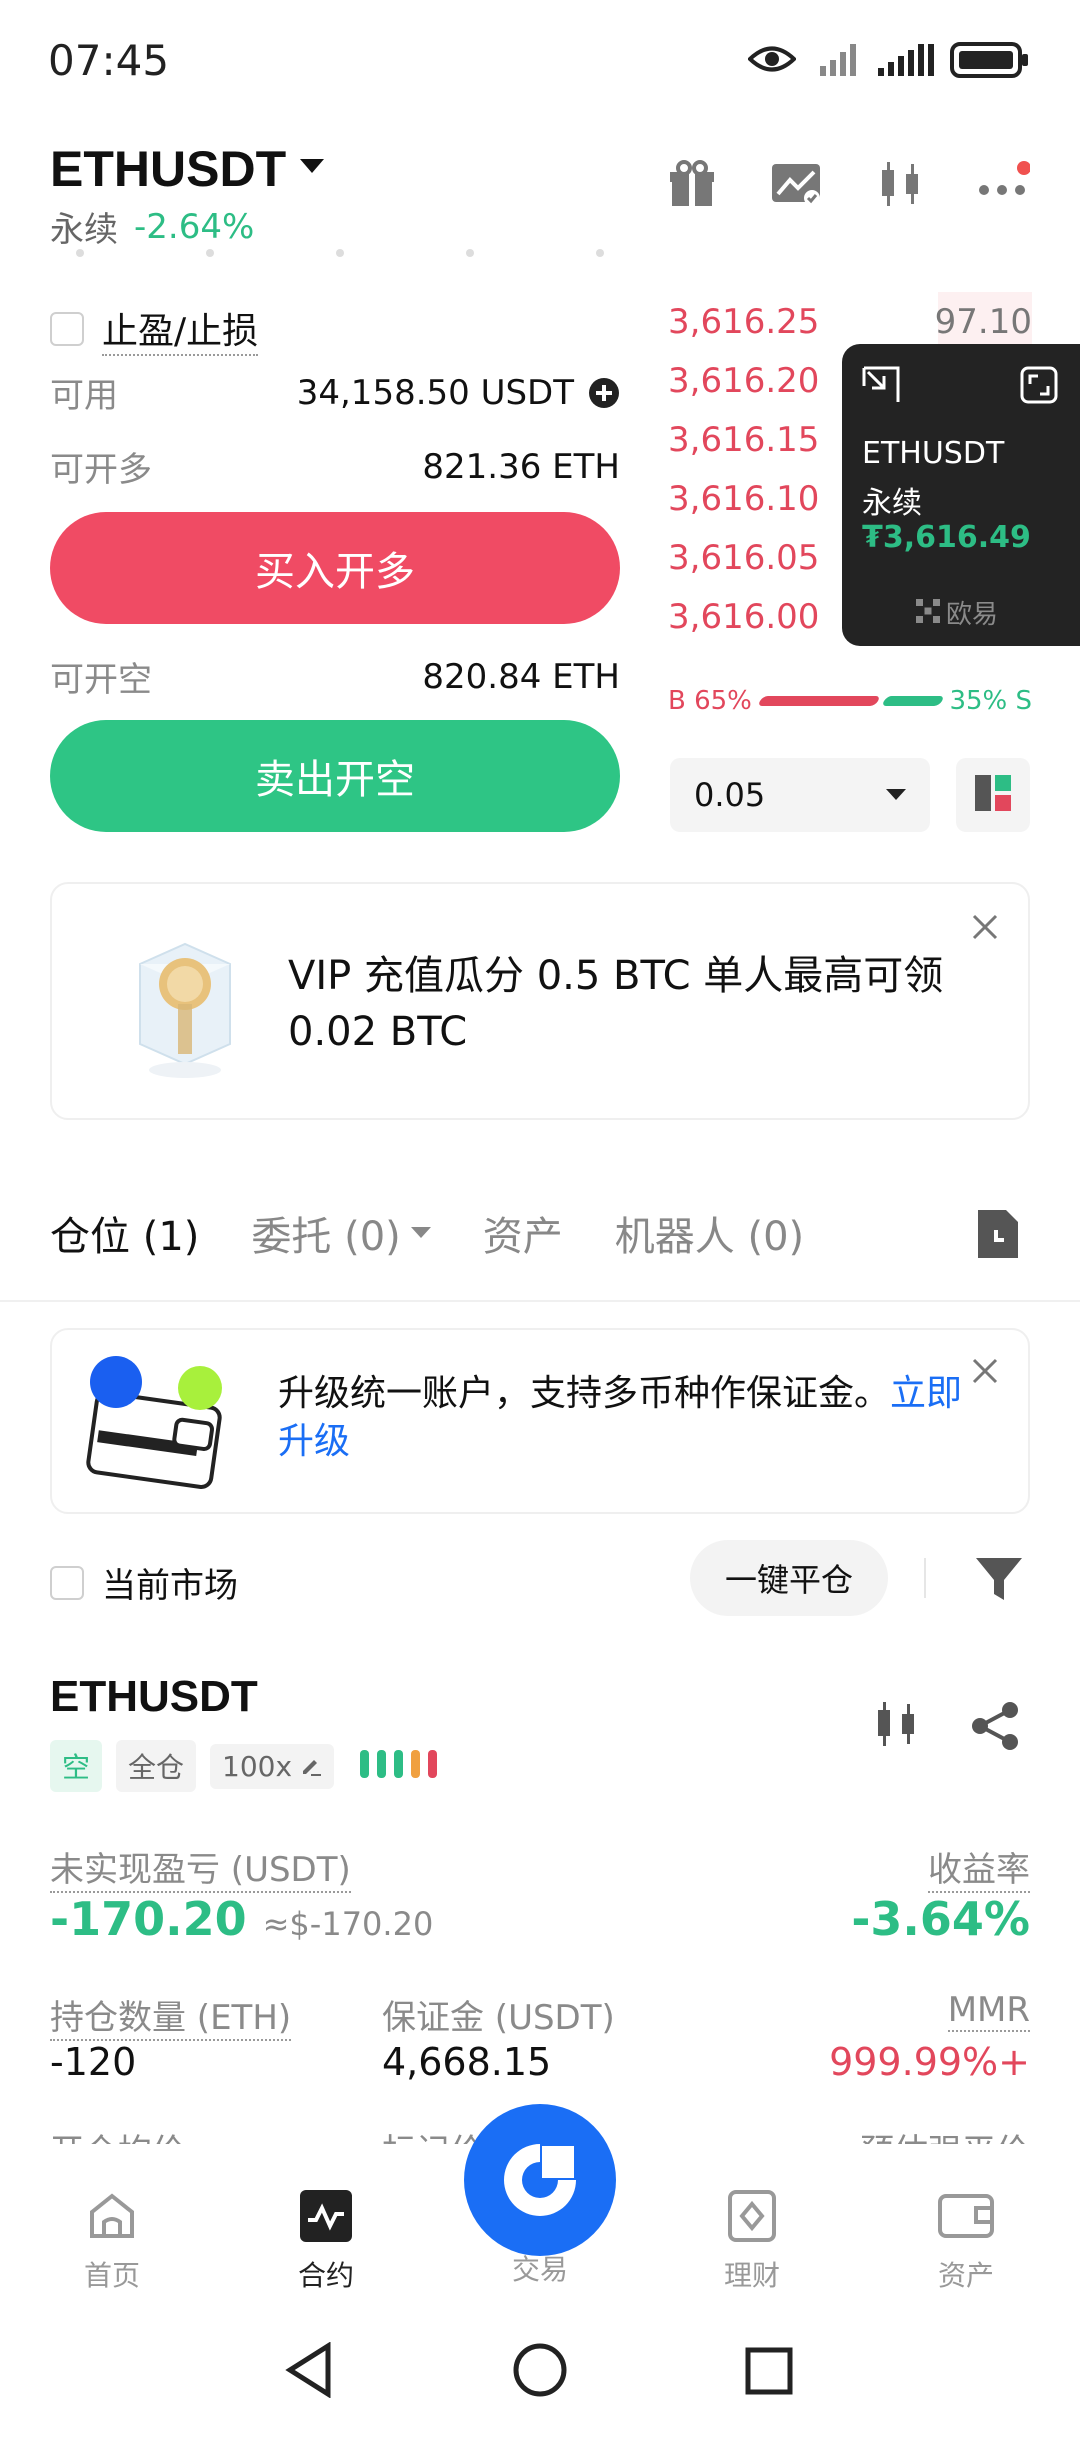 This screenshot has width=1080, height=2440. I want to click on wallet-icon, so click(966, 2218).